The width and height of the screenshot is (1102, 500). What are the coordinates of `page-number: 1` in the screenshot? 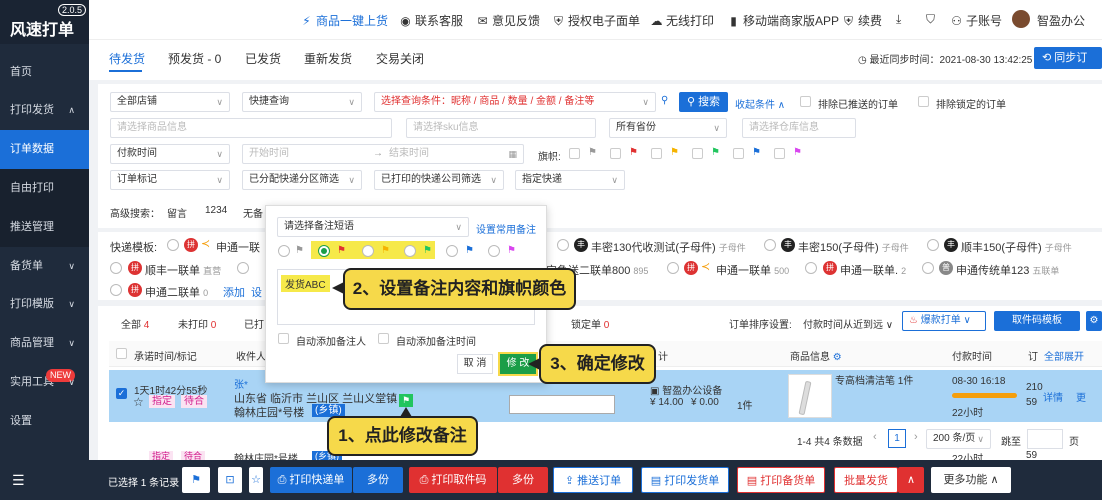 It's located at (897, 438).